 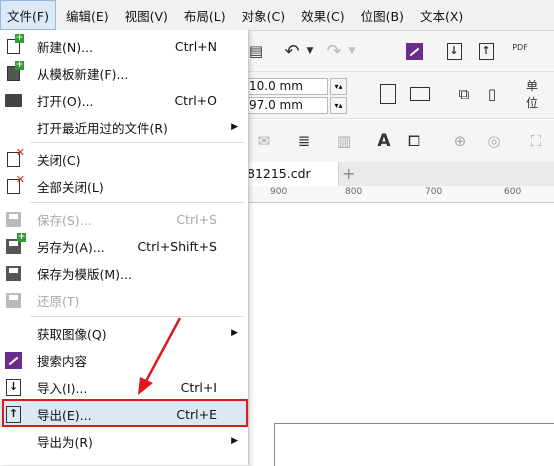 What do you see at coordinates (124, 360) in the screenshot?
I see `menu-item-search-content: 搜索内容` at bounding box center [124, 360].